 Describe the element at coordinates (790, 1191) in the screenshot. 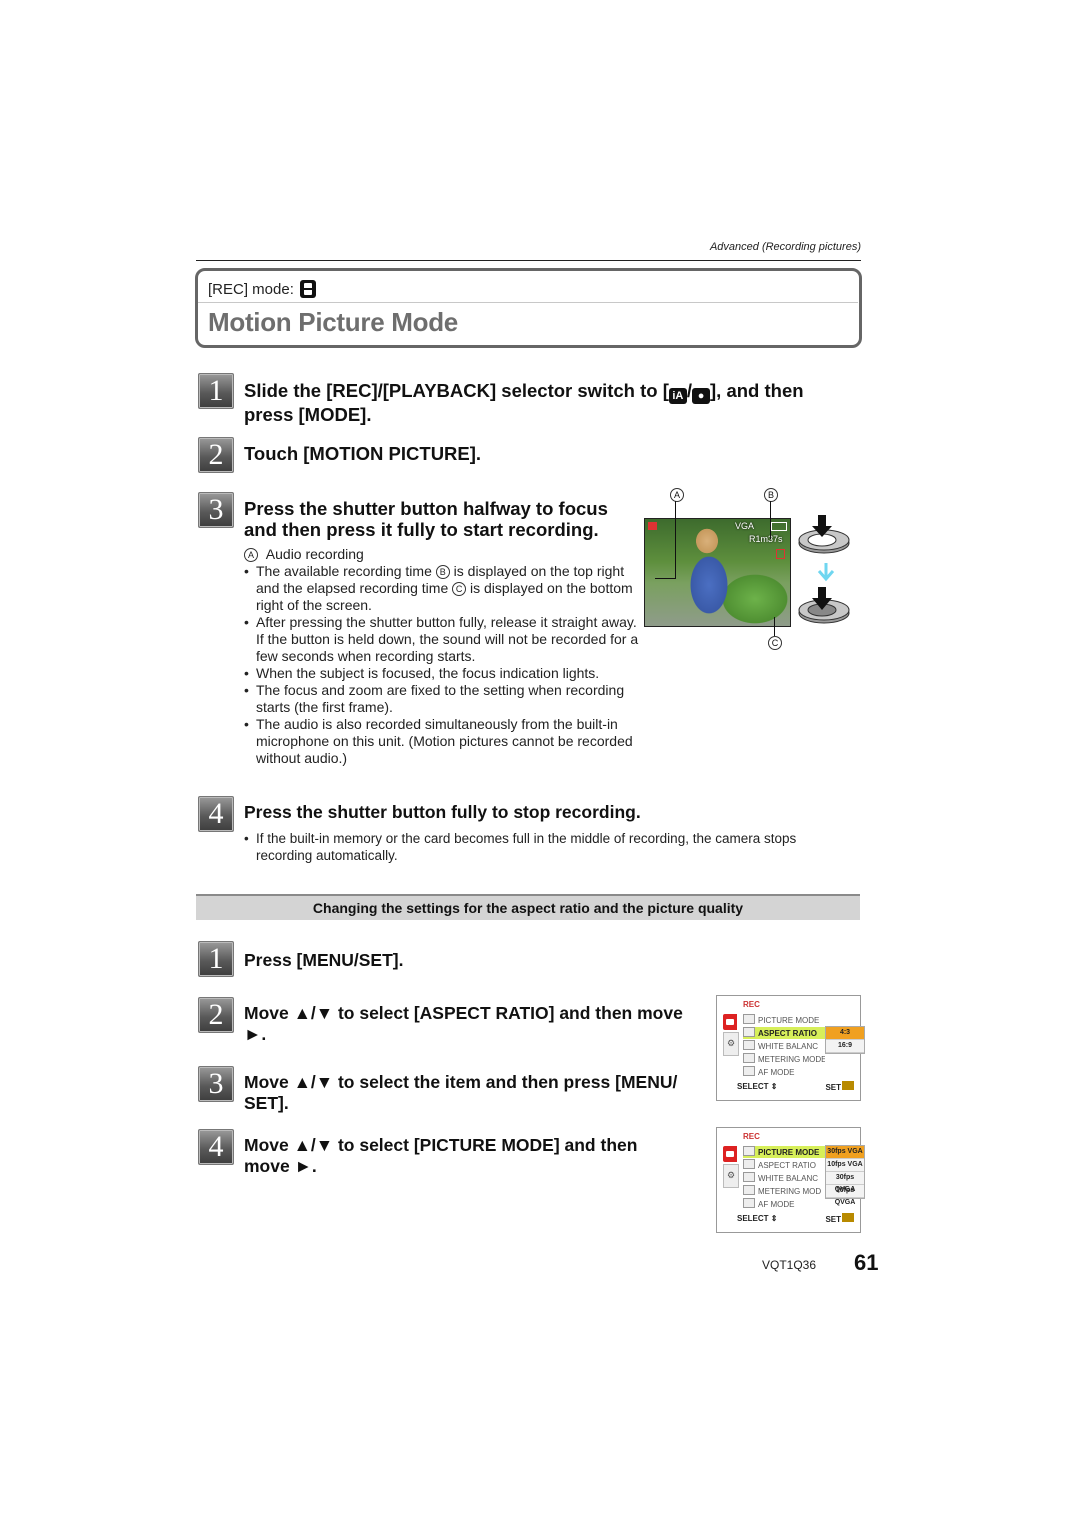

I see `menu-item-label: METERING MOD` at that location.